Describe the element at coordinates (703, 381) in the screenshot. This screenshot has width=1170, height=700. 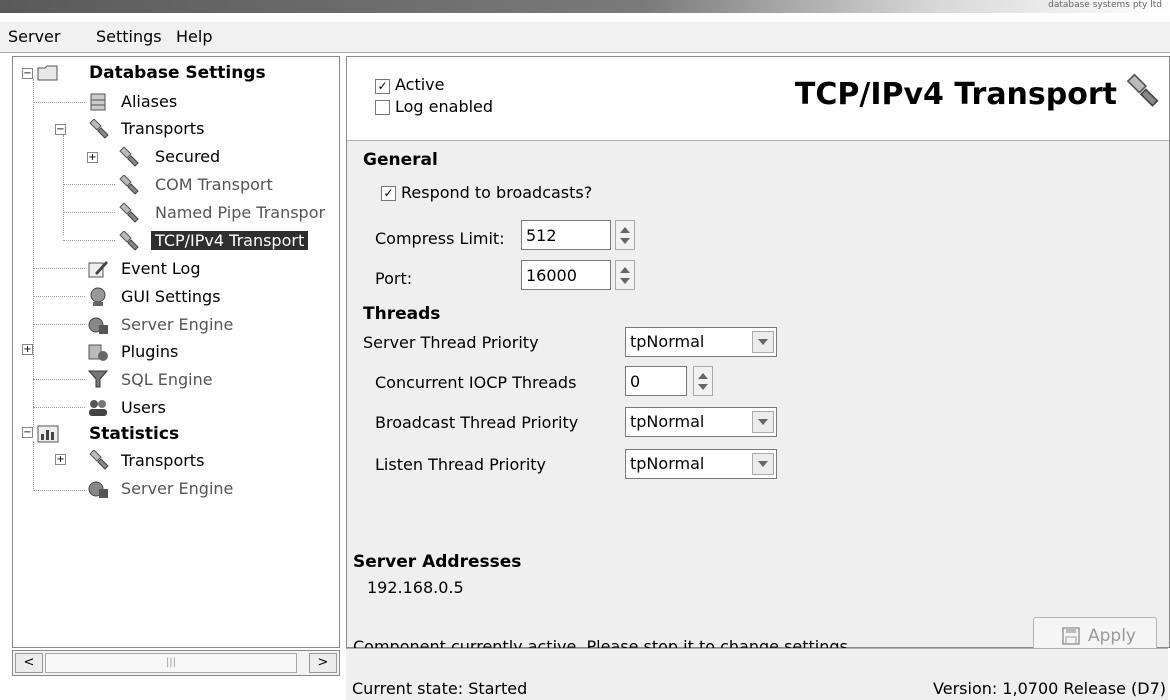
I see `iocp-threads-spinner` at that location.